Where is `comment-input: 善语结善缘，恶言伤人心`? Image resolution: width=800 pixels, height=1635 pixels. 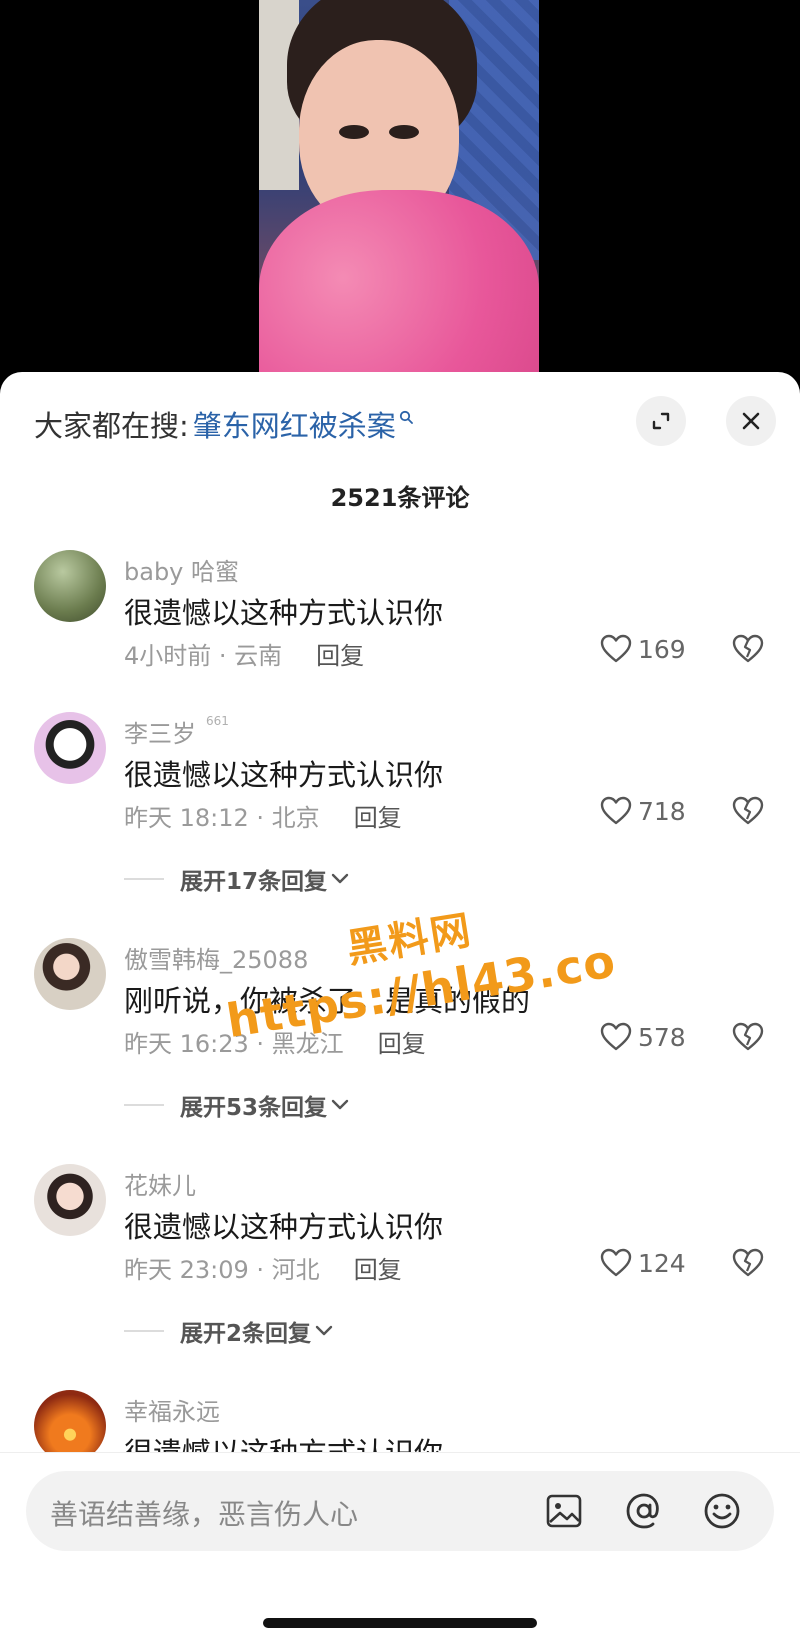 comment-input: 善语结善缘，恶言伤人心 is located at coordinates (400, 1511).